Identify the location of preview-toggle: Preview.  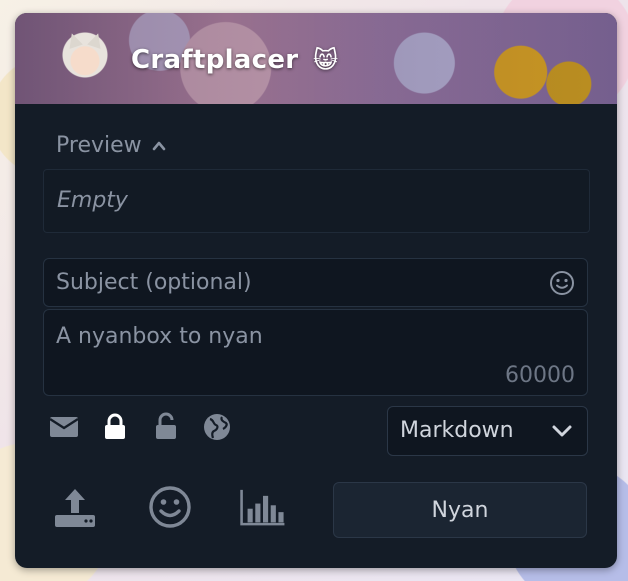
(111, 145).